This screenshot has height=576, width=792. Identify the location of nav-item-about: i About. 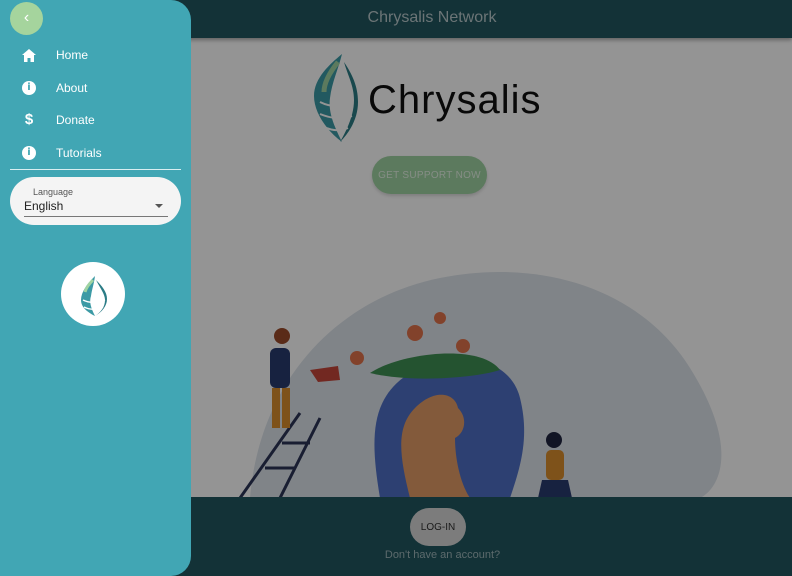
(95, 88).